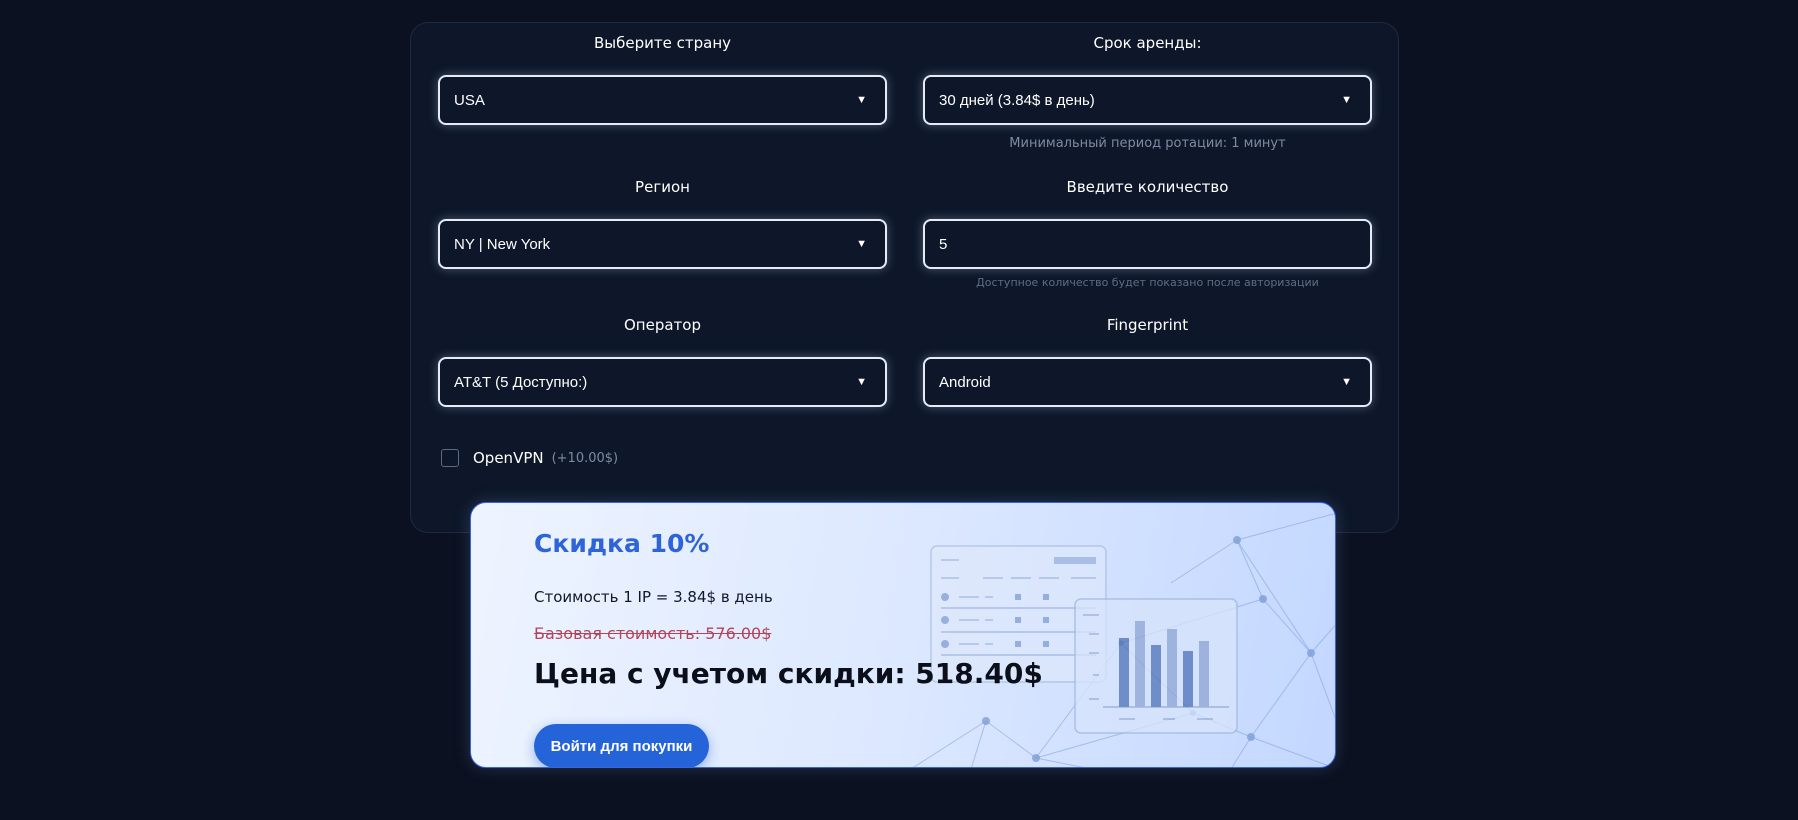 This screenshot has height=820, width=1798. What do you see at coordinates (662, 43) in the screenshot?
I see `country-label: Выберите страну` at bounding box center [662, 43].